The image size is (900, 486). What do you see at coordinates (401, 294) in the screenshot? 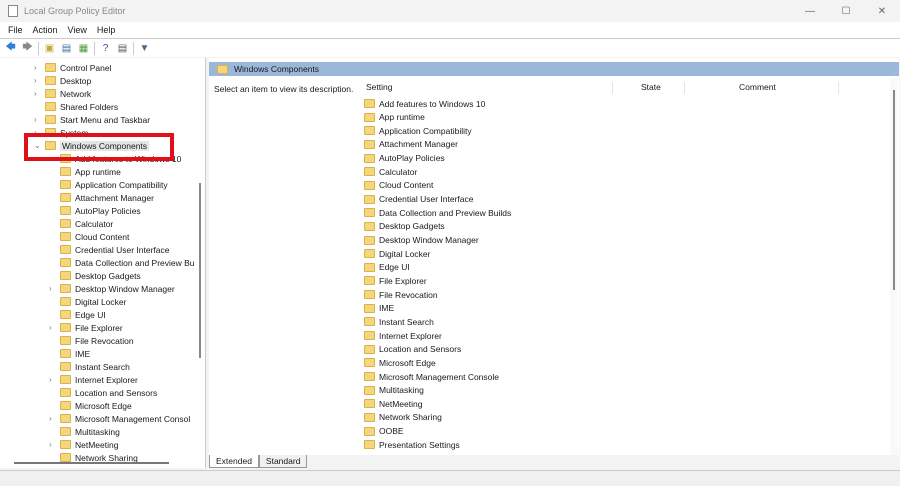
I see `list-item: File Revocation` at bounding box center [401, 294].